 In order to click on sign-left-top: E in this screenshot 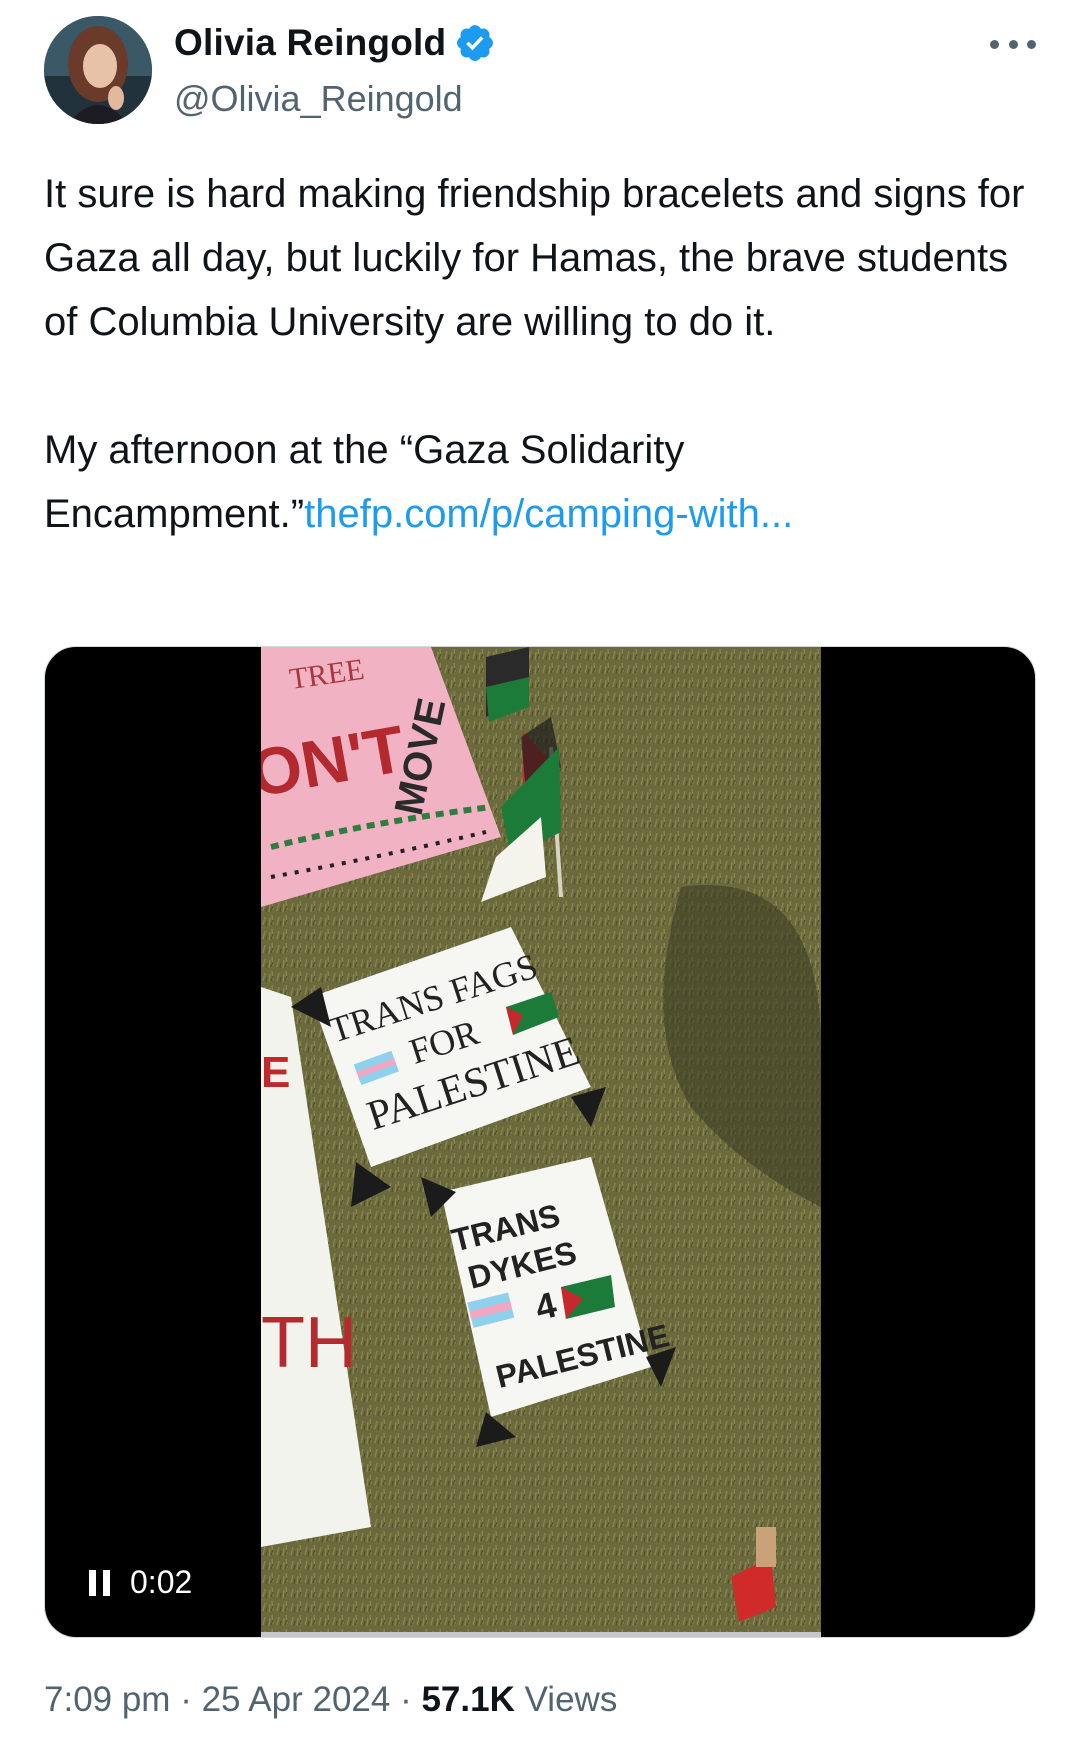, I will do `click(275, 1072)`.